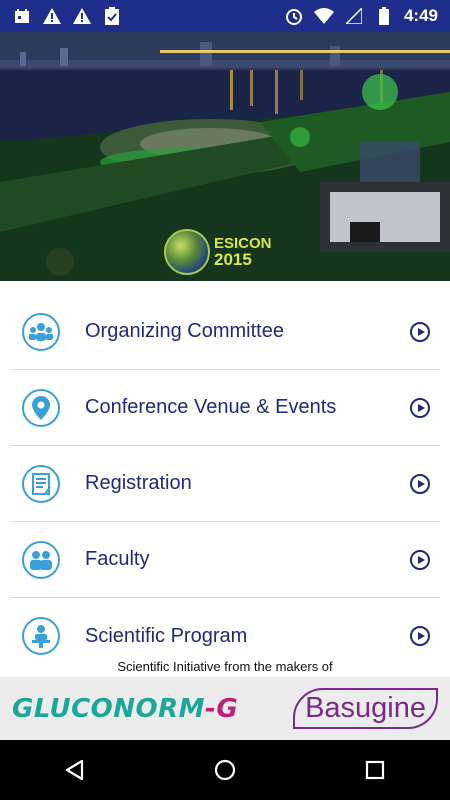 Image resolution: width=450 pixels, height=800 pixels. I want to click on gluconorm-brand-suffix: -G, so click(222, 708).